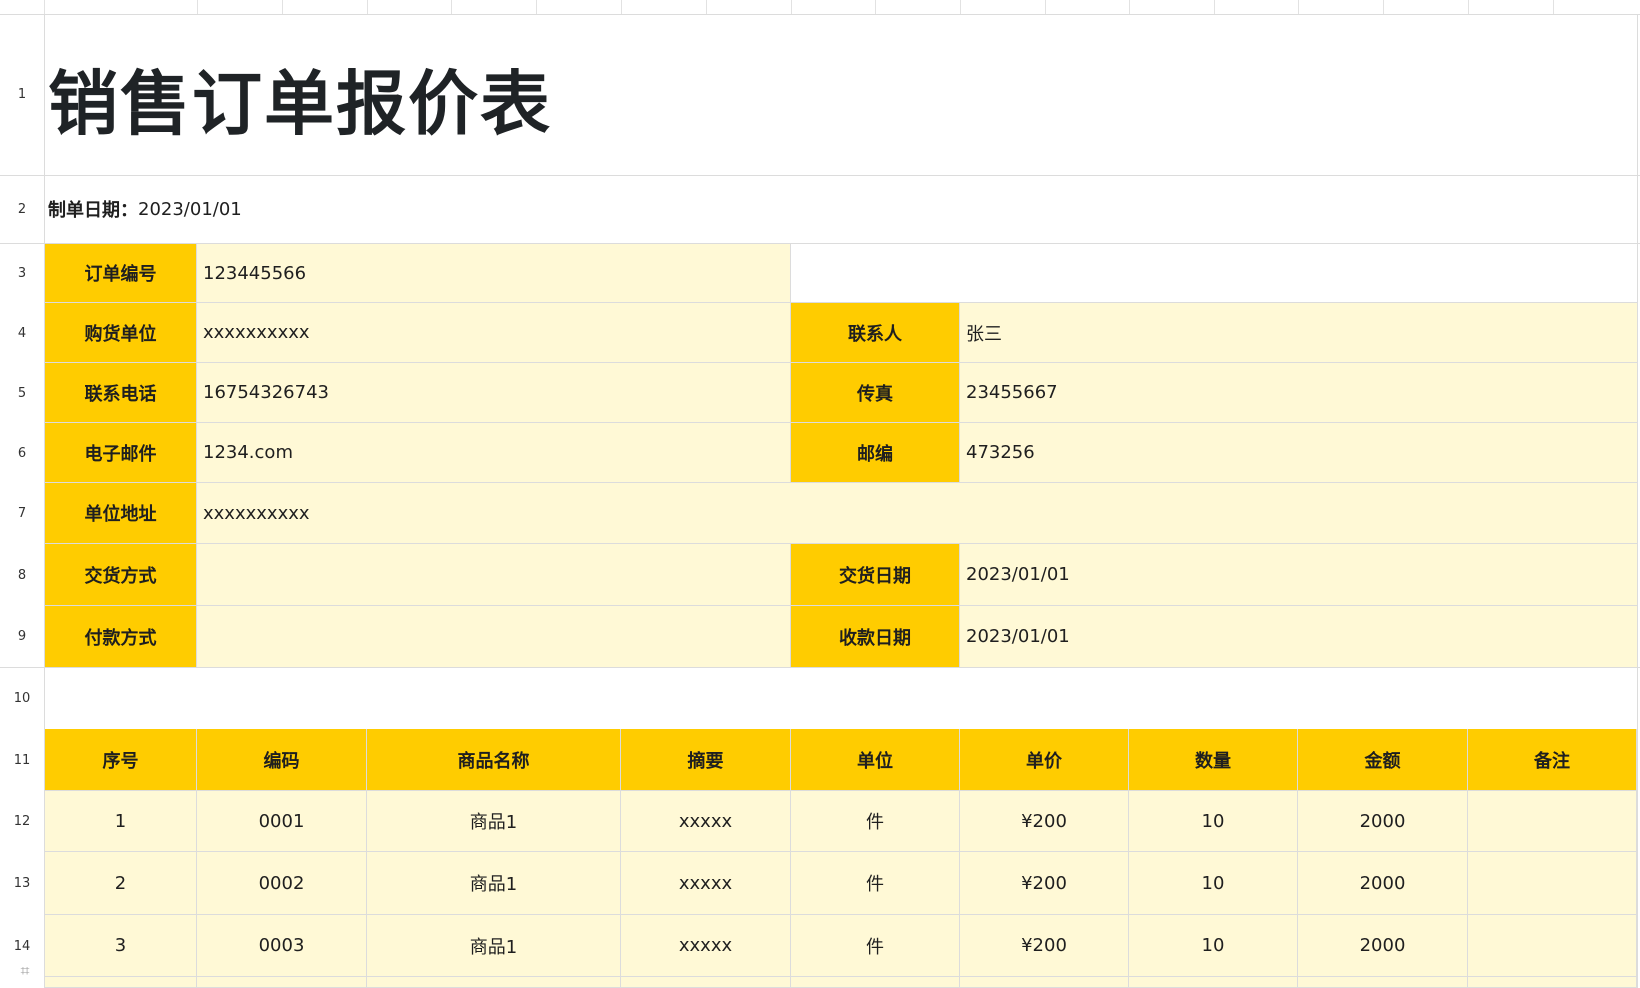  What do you see at coordinates (282, 821) in the screenshot?
I see `table-cell: 0001` at bounding box center [282, 821].